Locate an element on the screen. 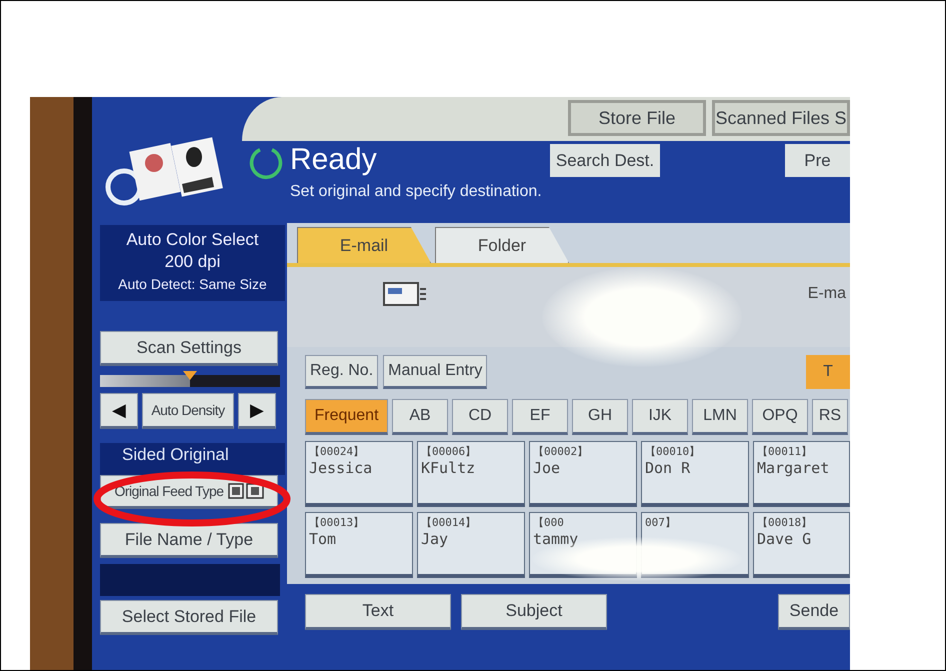  destination-button: 【00014】 Jay is located at coordinates (471, 545).